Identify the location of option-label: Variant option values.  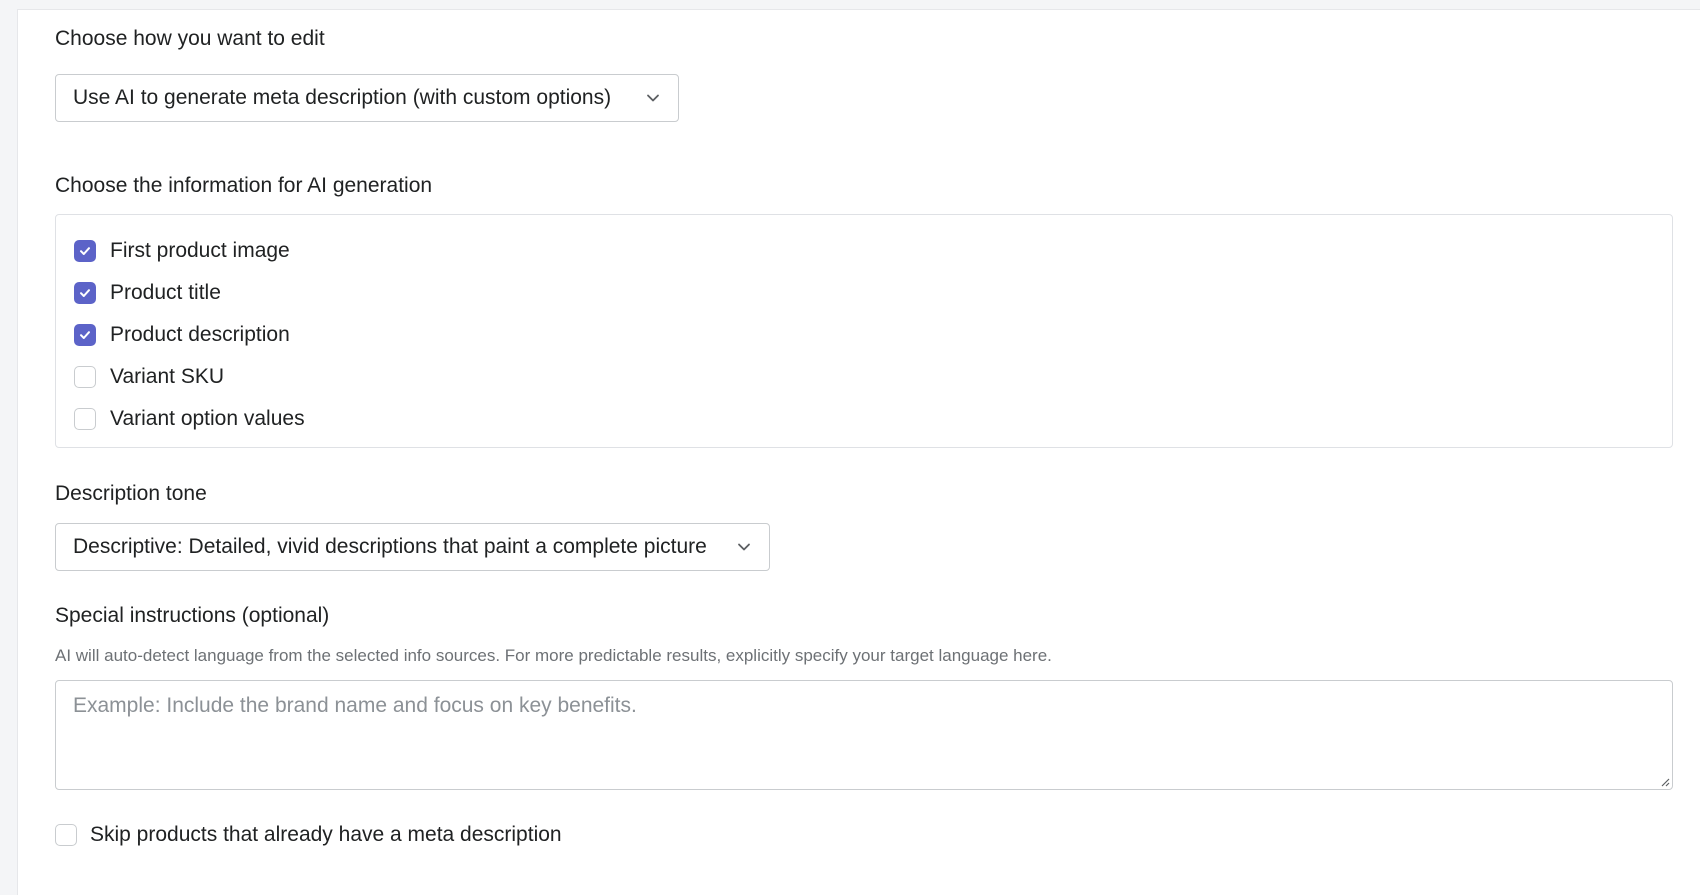
(207, 418).